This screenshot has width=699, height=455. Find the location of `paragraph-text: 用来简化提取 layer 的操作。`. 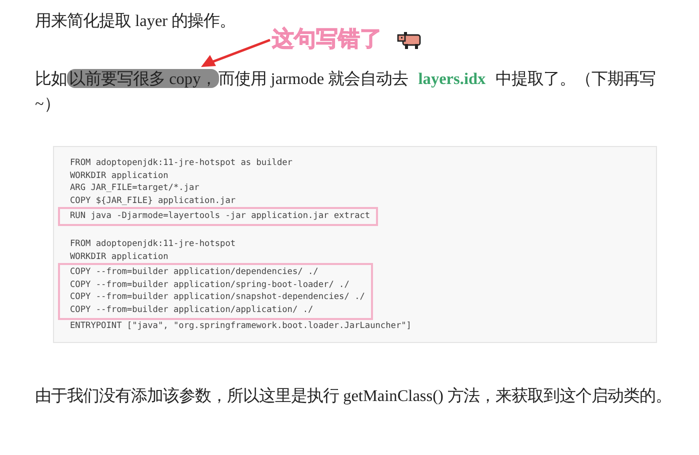

paragraph-text: 用来简化提取 layer 的操作。 is located at coordinates (136, 21).